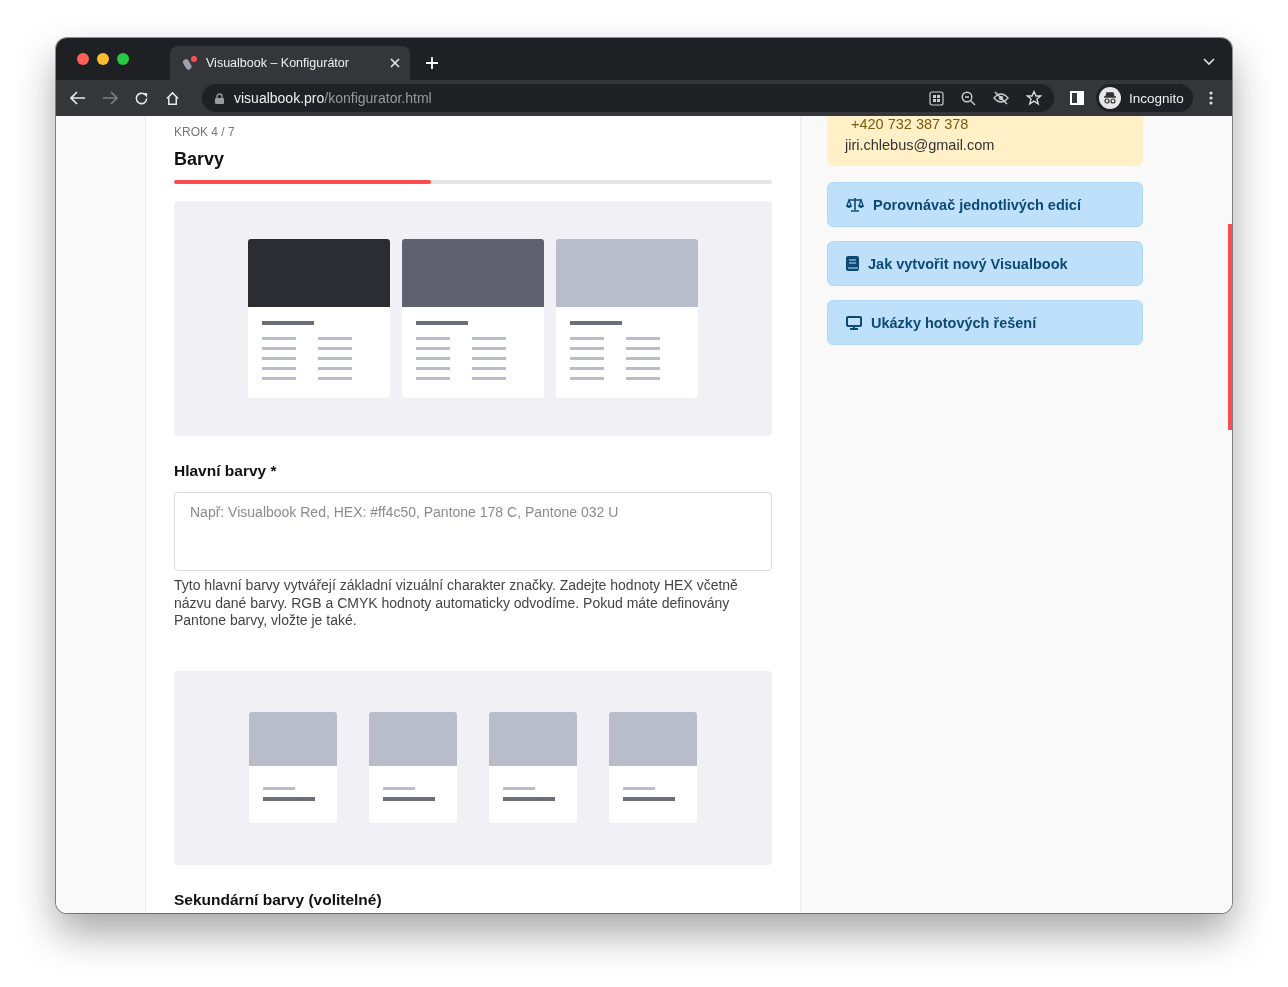 This screenshot has width=1288, height=987. Describe the element at coordinates (141, 98) in the screenshot. I see `reload-icon` at that location.